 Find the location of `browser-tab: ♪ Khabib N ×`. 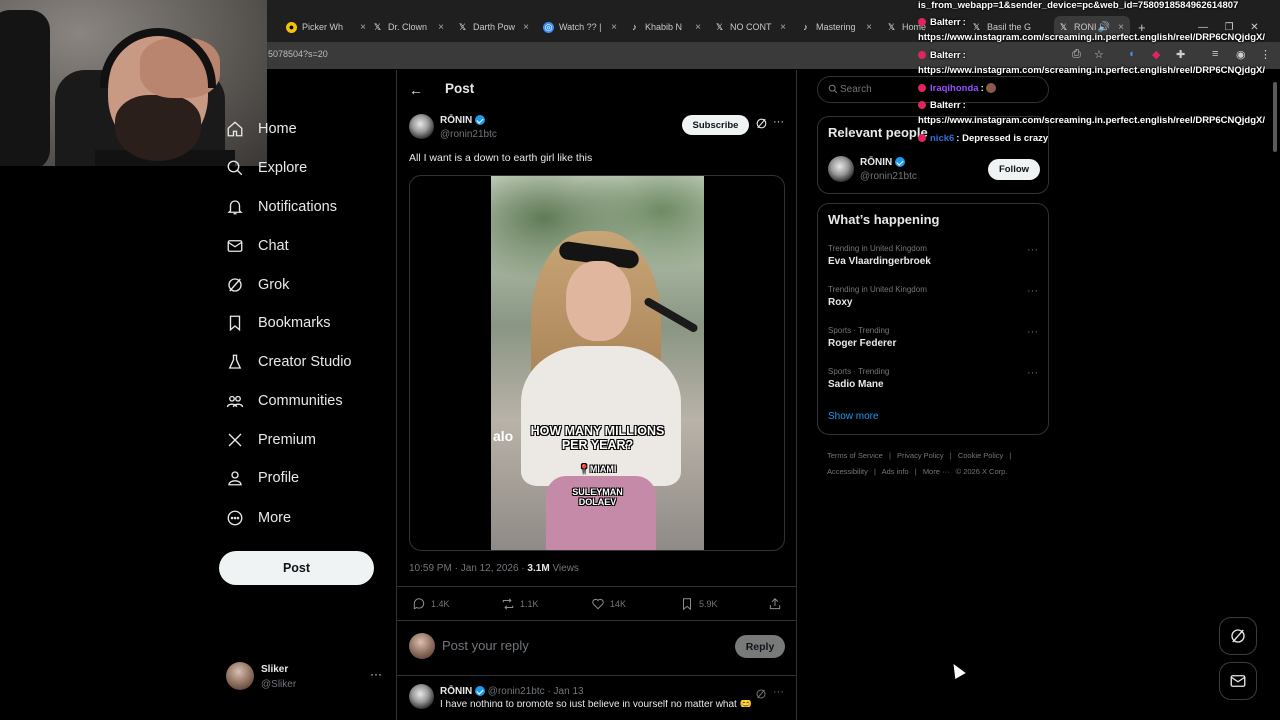

browser-tab: ♪ Khabib N × is located at coordinates (665, 27).